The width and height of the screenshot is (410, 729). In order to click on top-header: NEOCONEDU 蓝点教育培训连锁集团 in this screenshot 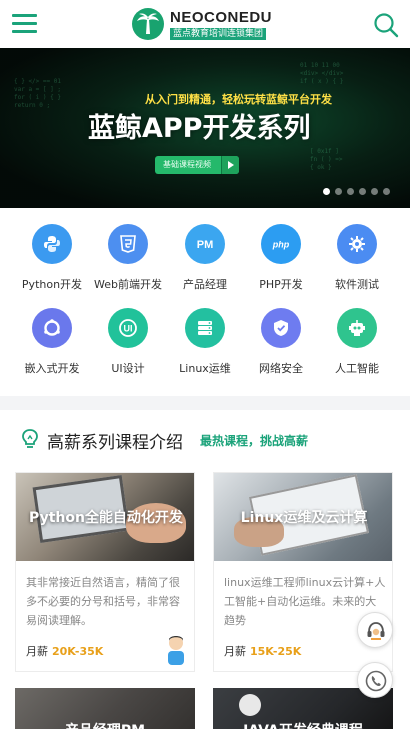, I will do `click(205, 24)`.